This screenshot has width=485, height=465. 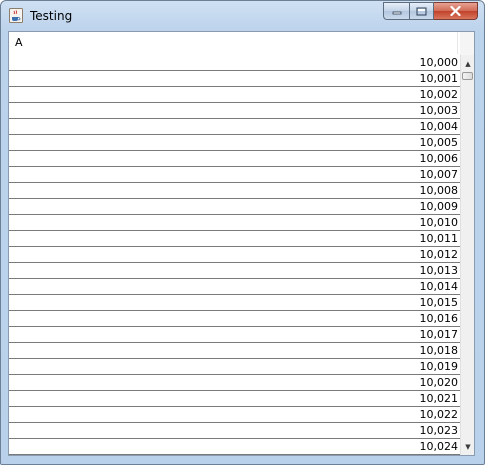 What do you see at coordinates (234, 79) in the screenshot?
I see `table-row: 10,001` at bounding box center [234, 79].